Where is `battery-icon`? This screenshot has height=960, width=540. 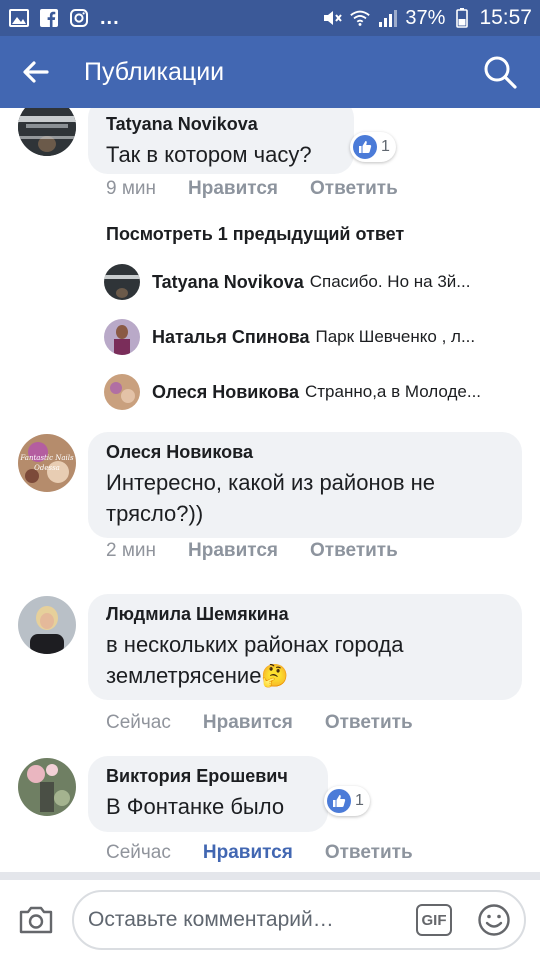 battery-icon is located at coordinates (462, 18).